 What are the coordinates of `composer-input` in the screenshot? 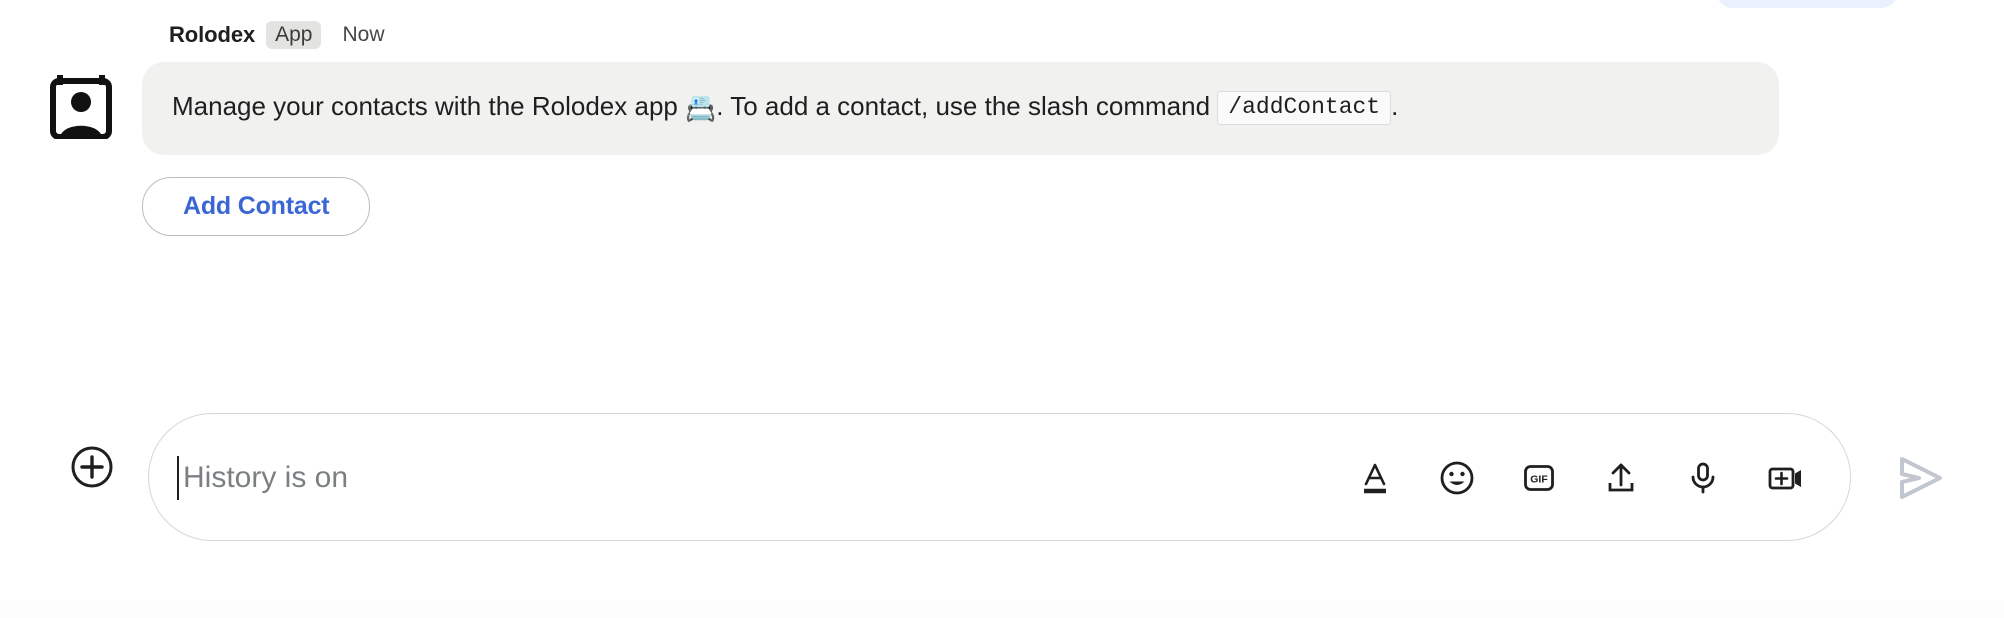 It's located at (739, 477).